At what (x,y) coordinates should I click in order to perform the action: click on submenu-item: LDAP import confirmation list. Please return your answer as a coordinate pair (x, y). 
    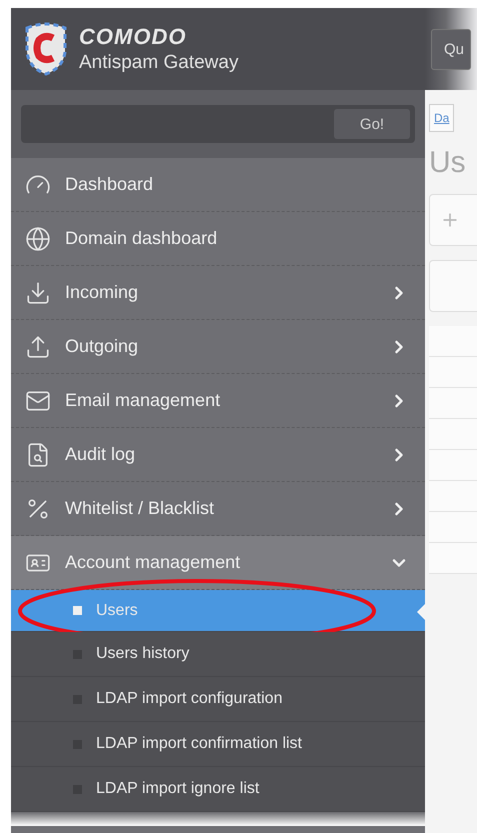
    Looking at the image, I should click on (218, 744).